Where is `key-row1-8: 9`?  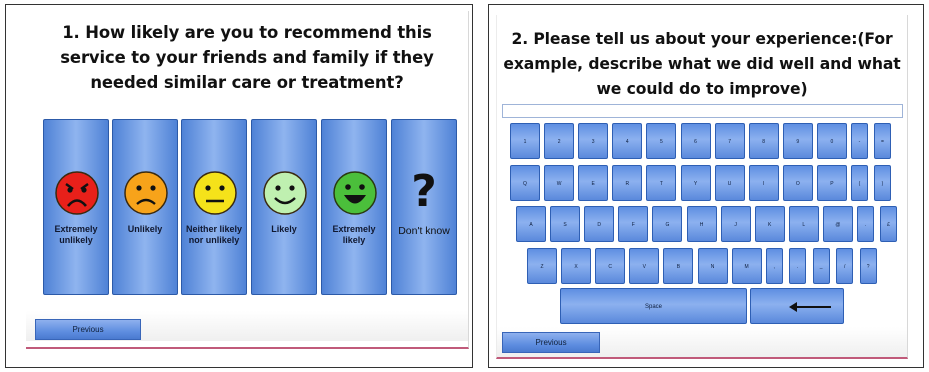
key-row1-8: 9 is located at coordinates (797, 141).